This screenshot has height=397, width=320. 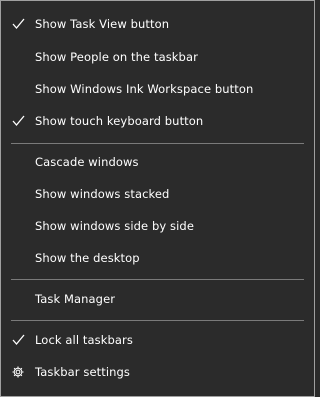 I want to click on menu-item-show-people-on-taskbar: Show People on the taskbar, so click(x=157, y=57).